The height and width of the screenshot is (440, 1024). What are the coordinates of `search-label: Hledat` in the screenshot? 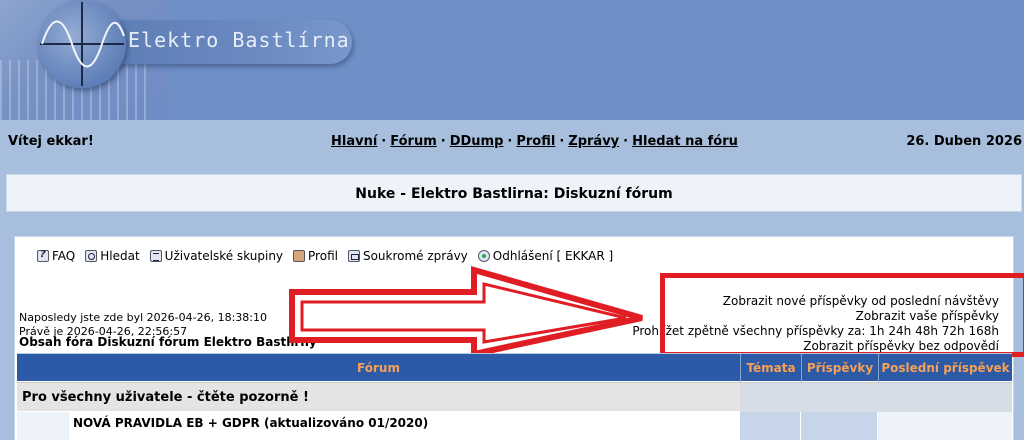 It's located at (120, 256).